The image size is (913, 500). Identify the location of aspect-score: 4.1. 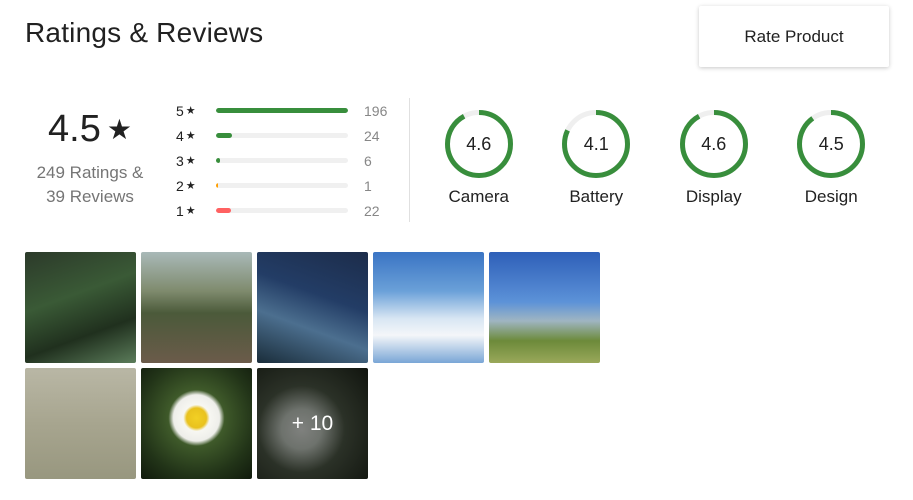
(596, 143).